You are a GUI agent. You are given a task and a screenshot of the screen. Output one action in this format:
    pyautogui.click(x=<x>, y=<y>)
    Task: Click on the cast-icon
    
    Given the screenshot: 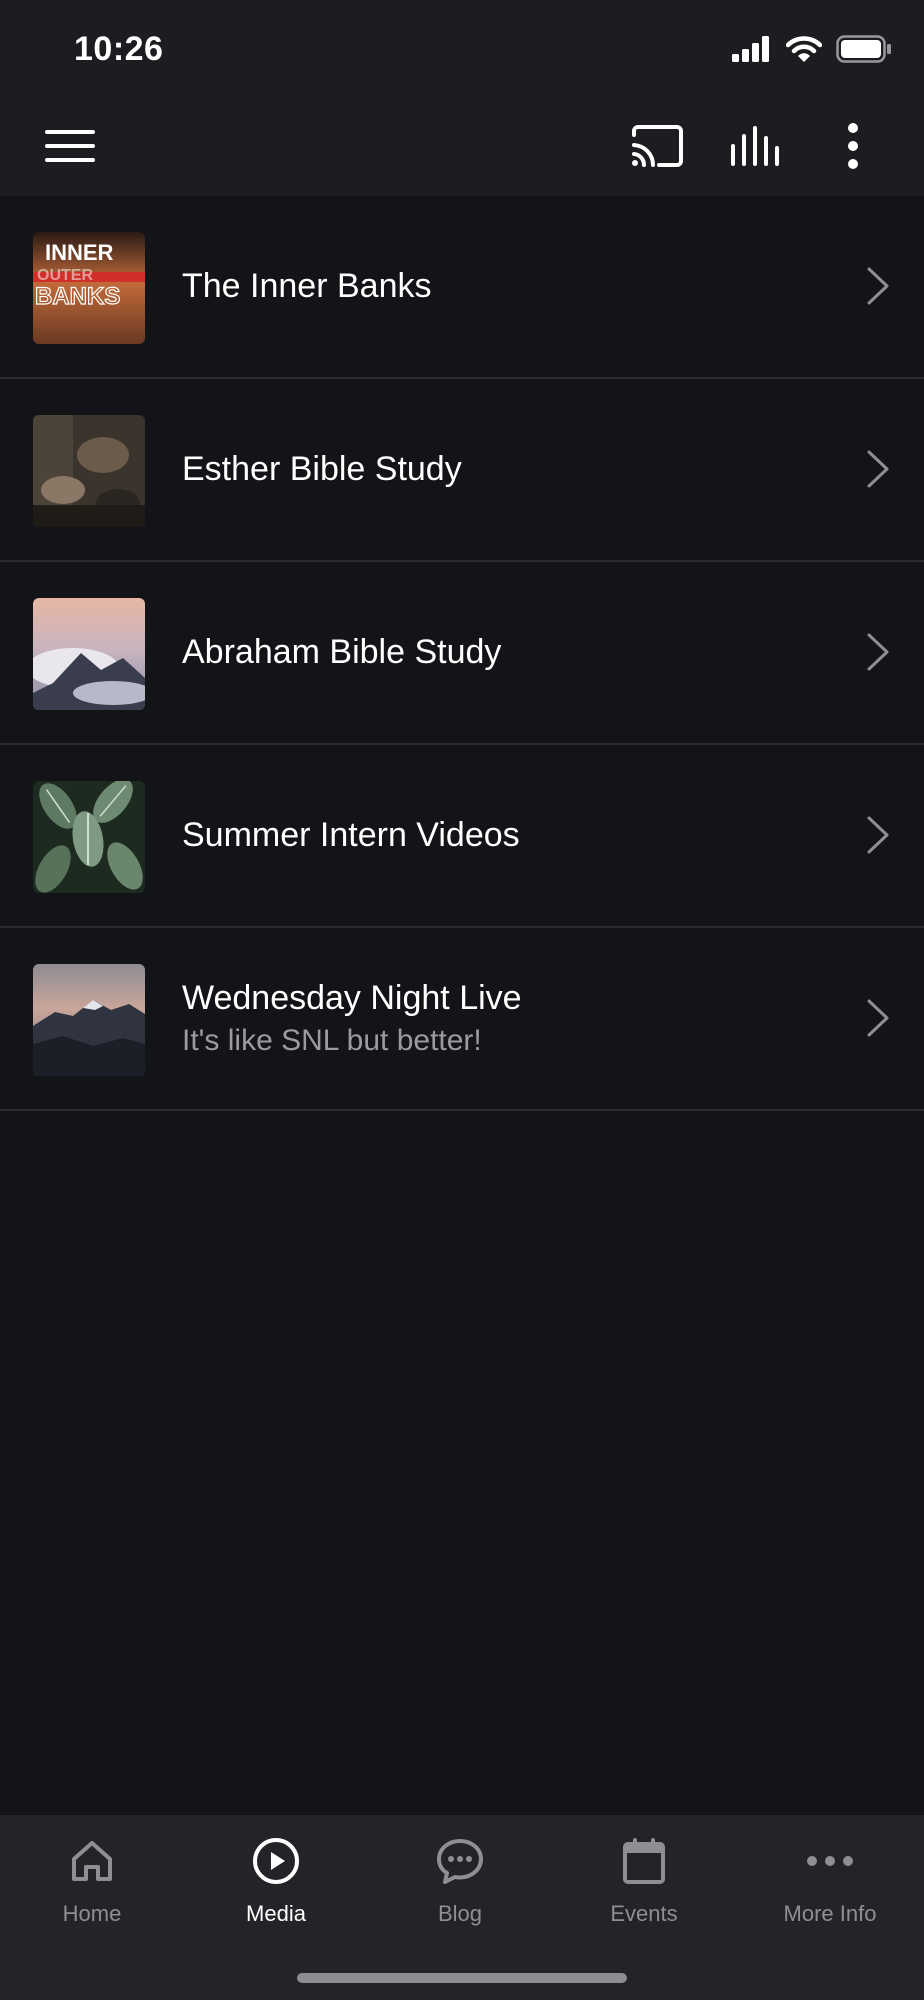 What is the action you would take?
    pyautogui.click(x=657, y=148)
    